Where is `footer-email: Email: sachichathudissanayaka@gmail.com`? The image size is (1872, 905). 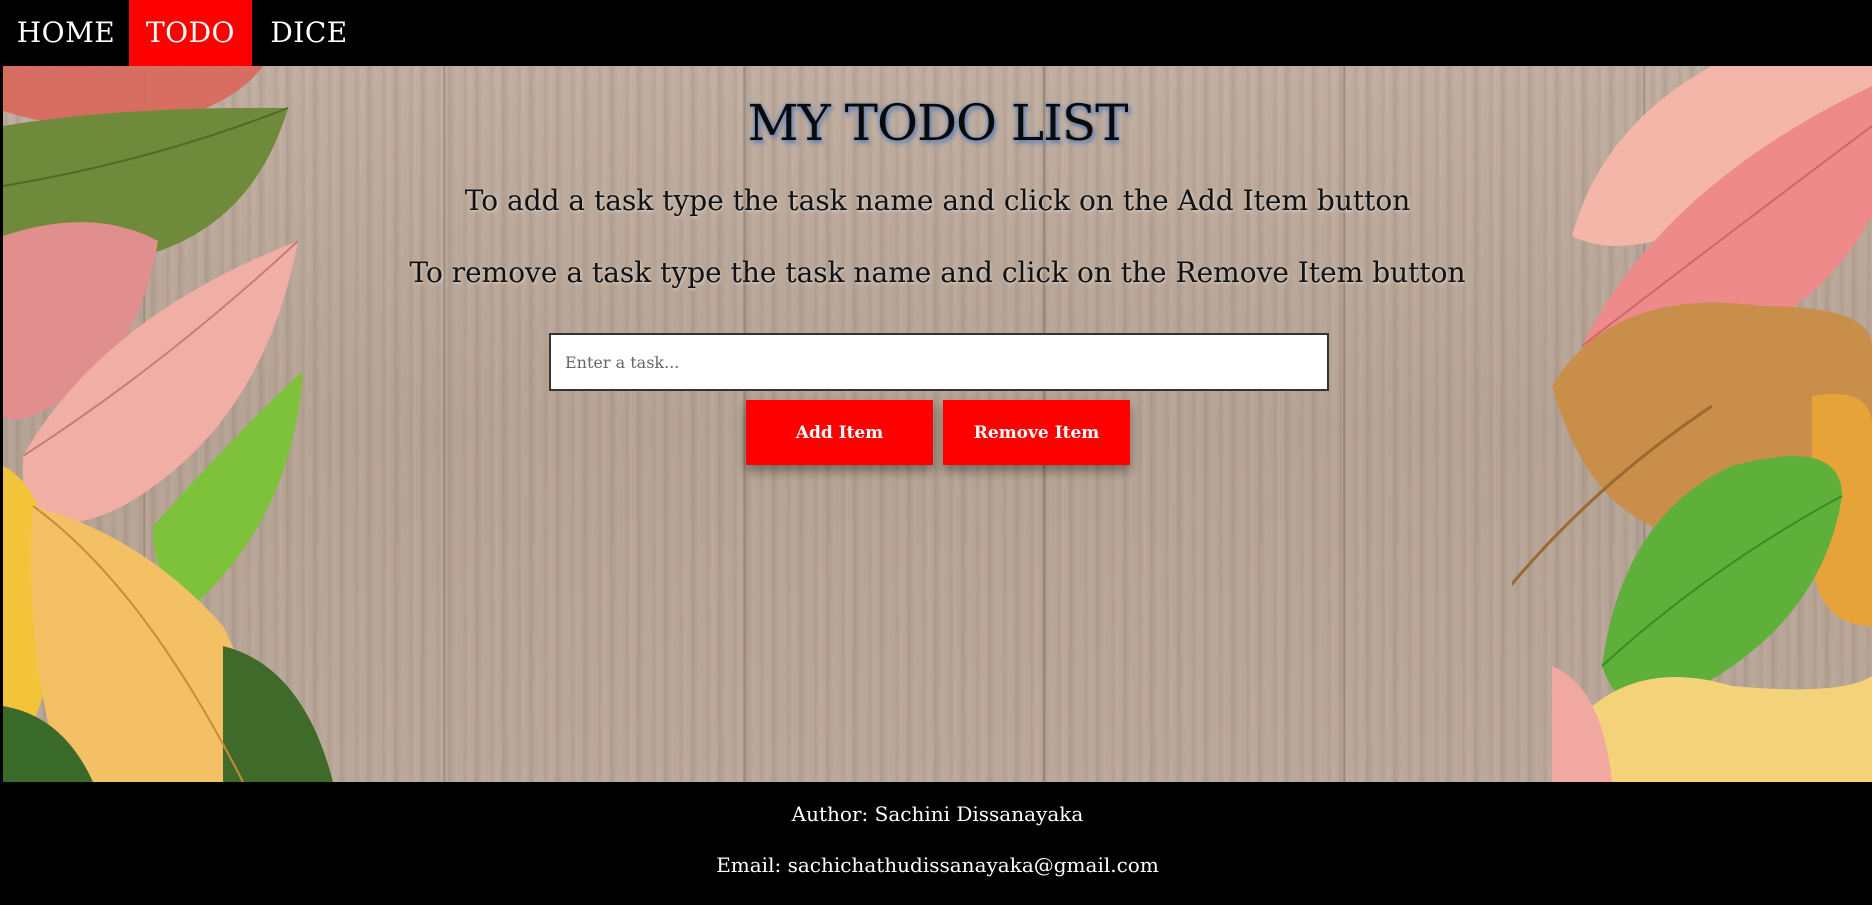 footer-email: Email: sachichathudissanayaka@gmail.com is located at coordinates (937, 865).